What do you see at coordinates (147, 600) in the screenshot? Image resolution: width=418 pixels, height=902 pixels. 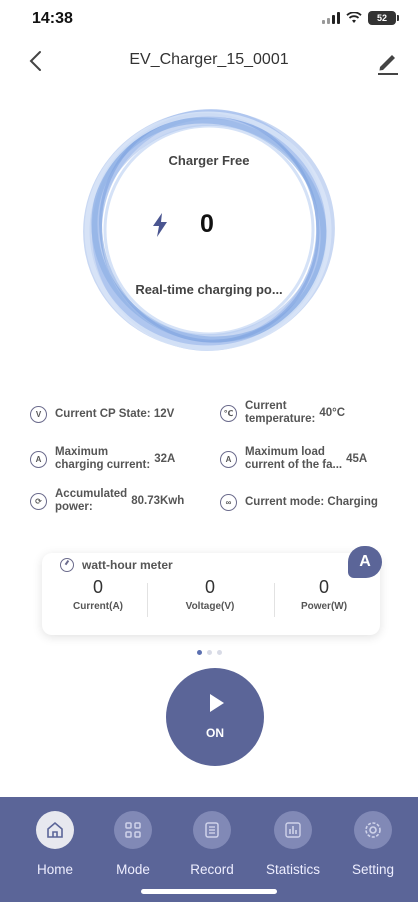 I see `divider` at bounding box center [147, 600].